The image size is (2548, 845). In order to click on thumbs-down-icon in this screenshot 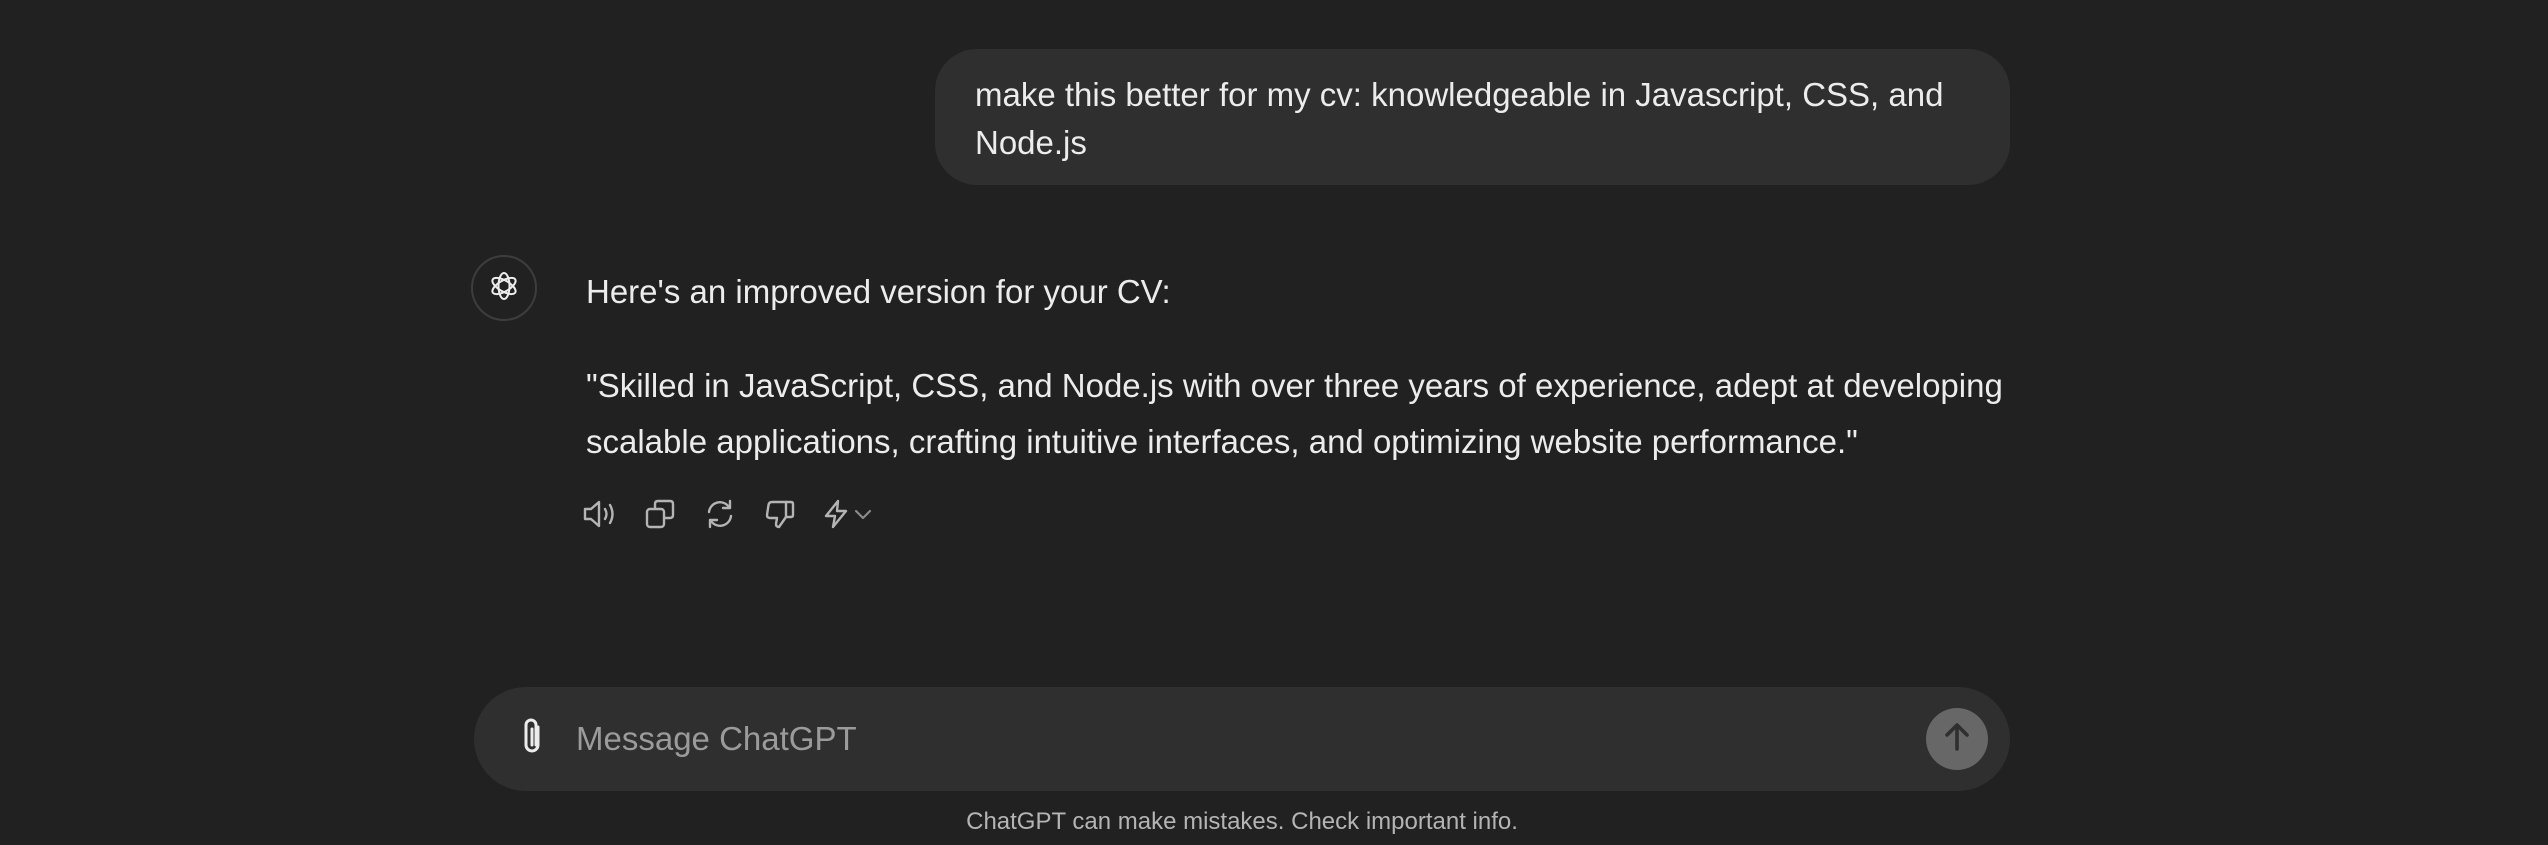, I will do `click(780, 516)`.